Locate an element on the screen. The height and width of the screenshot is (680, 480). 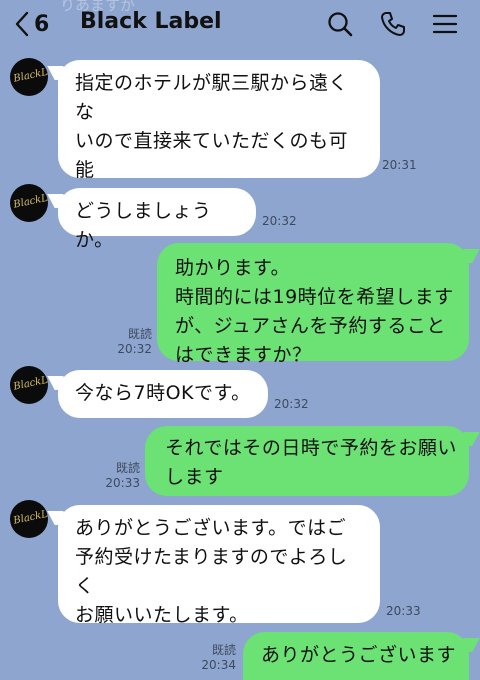
message-meta: 既読 20:32 is located at coordinates (126, 342).